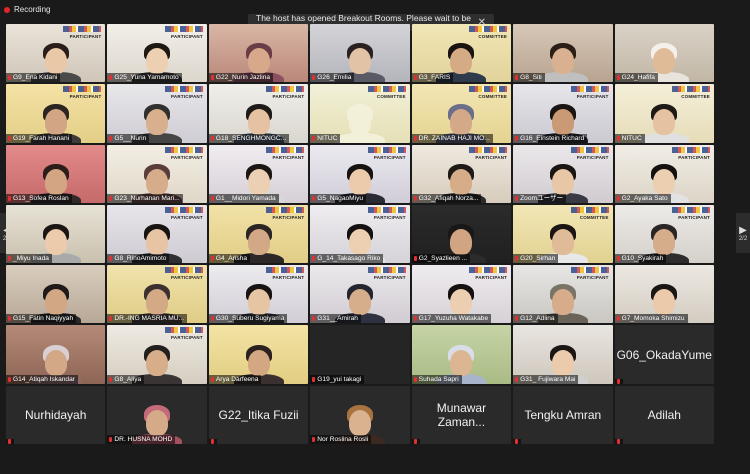 This screenshot has width=750, height=474. Describe the element at coordinates (56, 414) in the screenshot. I see `participant-tile: Nurhidayah` at that location.